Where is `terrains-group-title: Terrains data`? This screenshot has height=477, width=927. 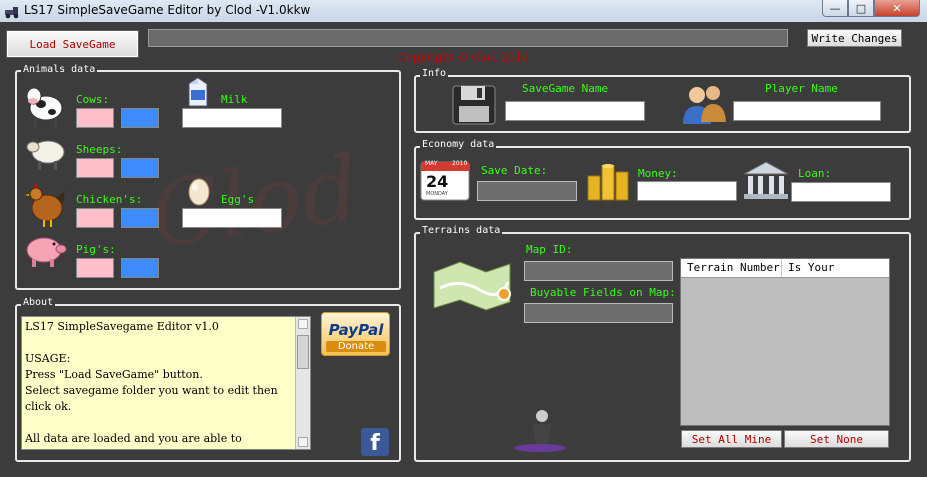 terrains-group-title: Terrains data is located at coordinates (461, 230).